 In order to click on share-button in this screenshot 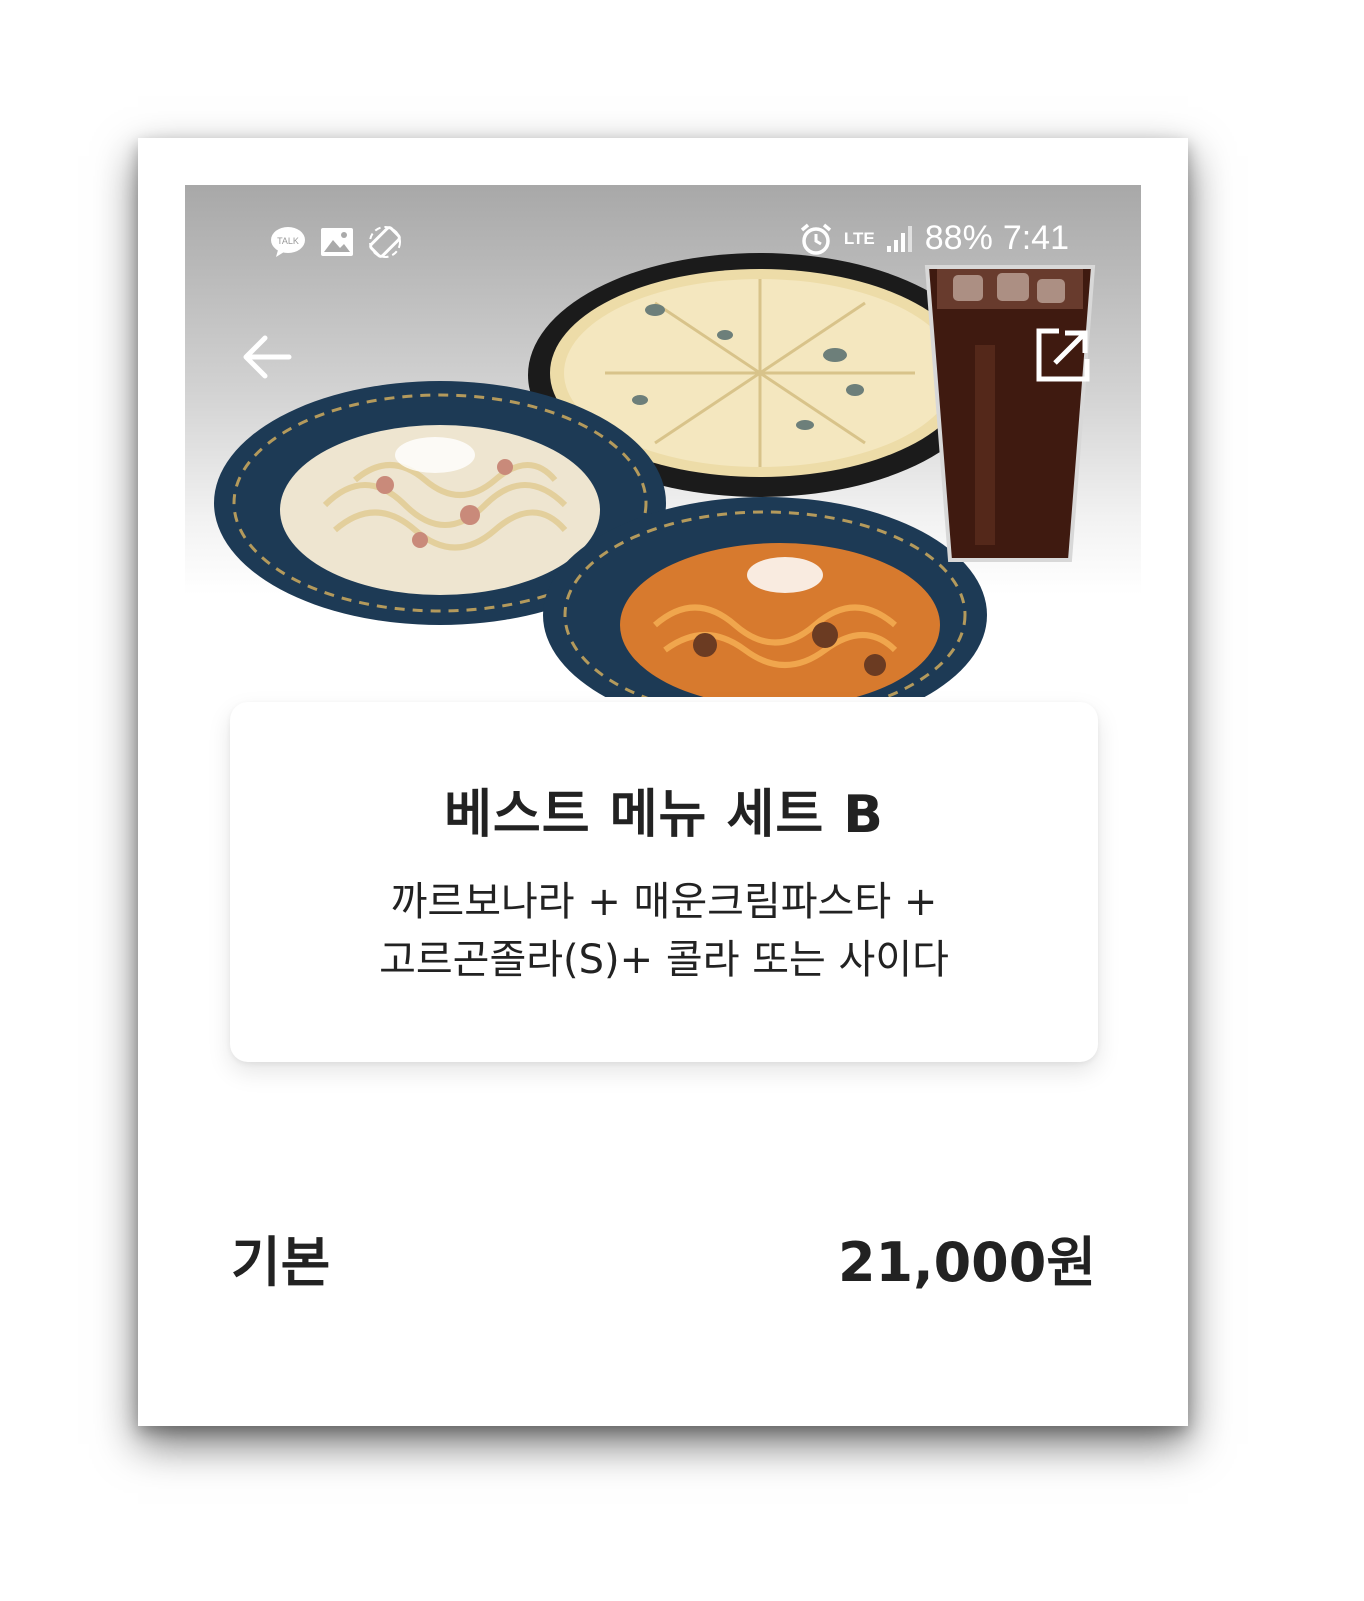, I will do `click(1063, 355)`.